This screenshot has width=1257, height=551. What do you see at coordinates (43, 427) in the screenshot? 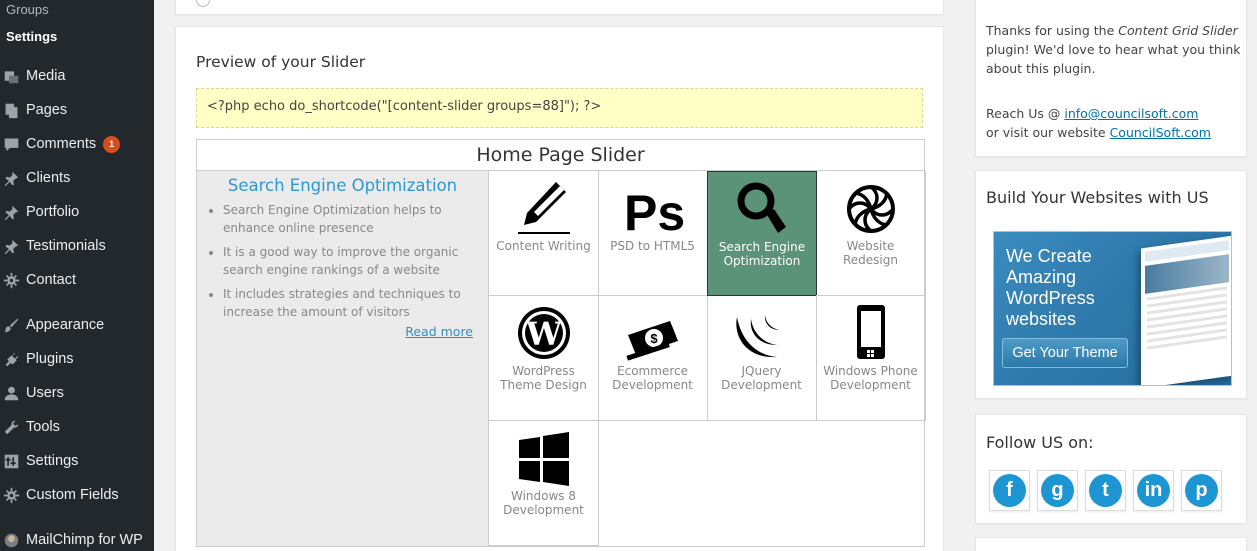
I see `sidebar-item-label: Tools` at bounding box center [43, 427].